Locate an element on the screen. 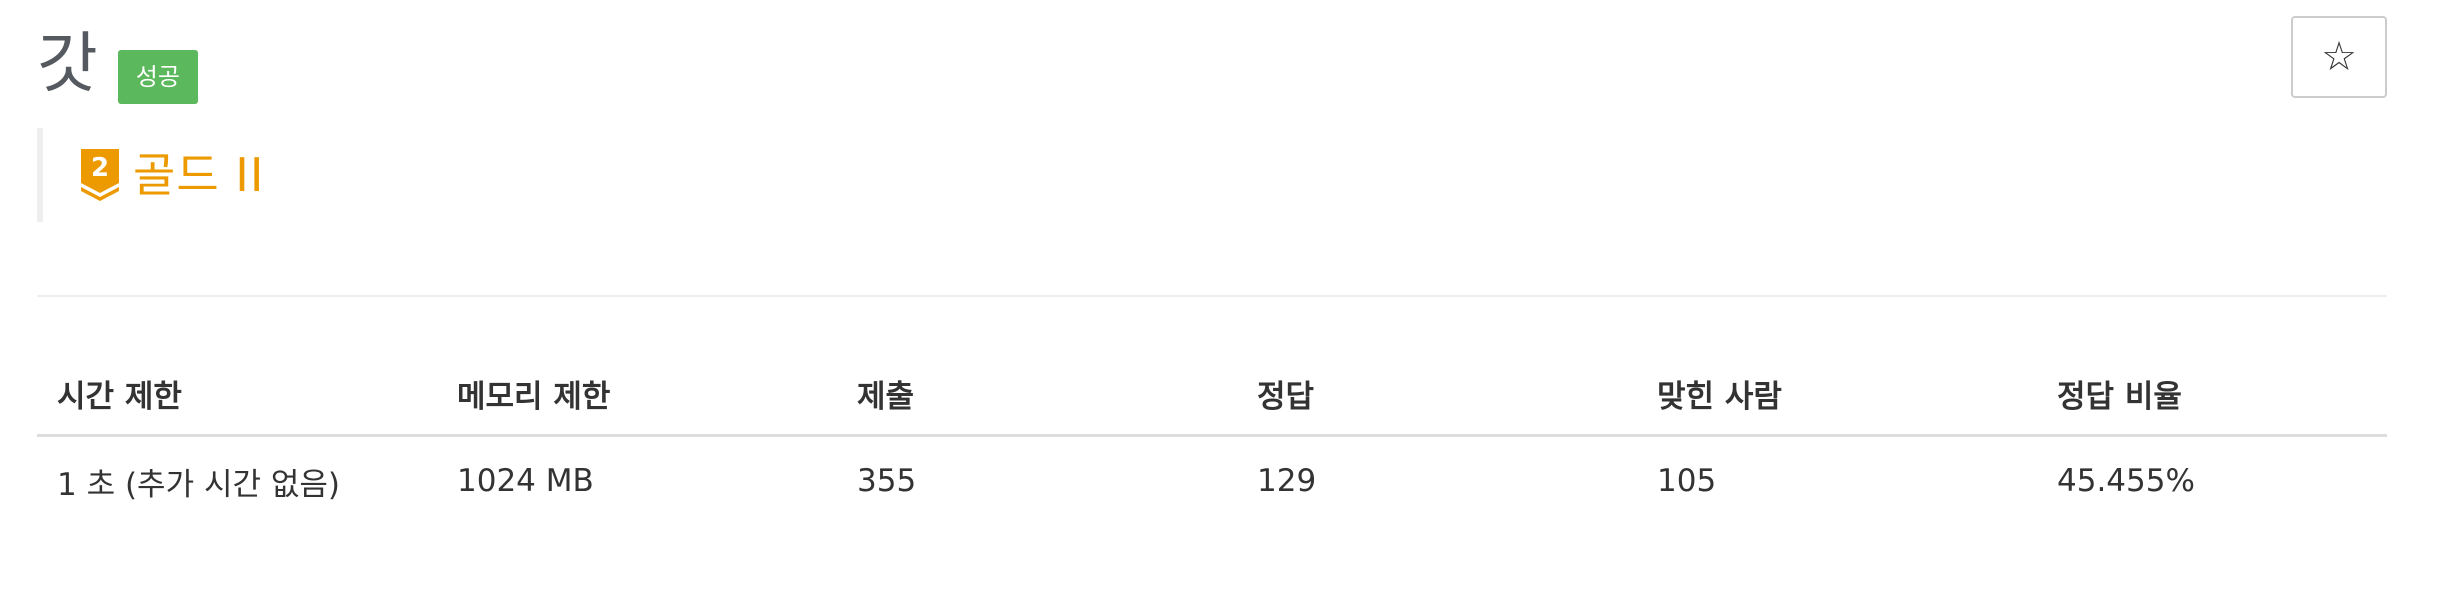  favorite-star-button: ☆ is located at coordinates (2339, 57).